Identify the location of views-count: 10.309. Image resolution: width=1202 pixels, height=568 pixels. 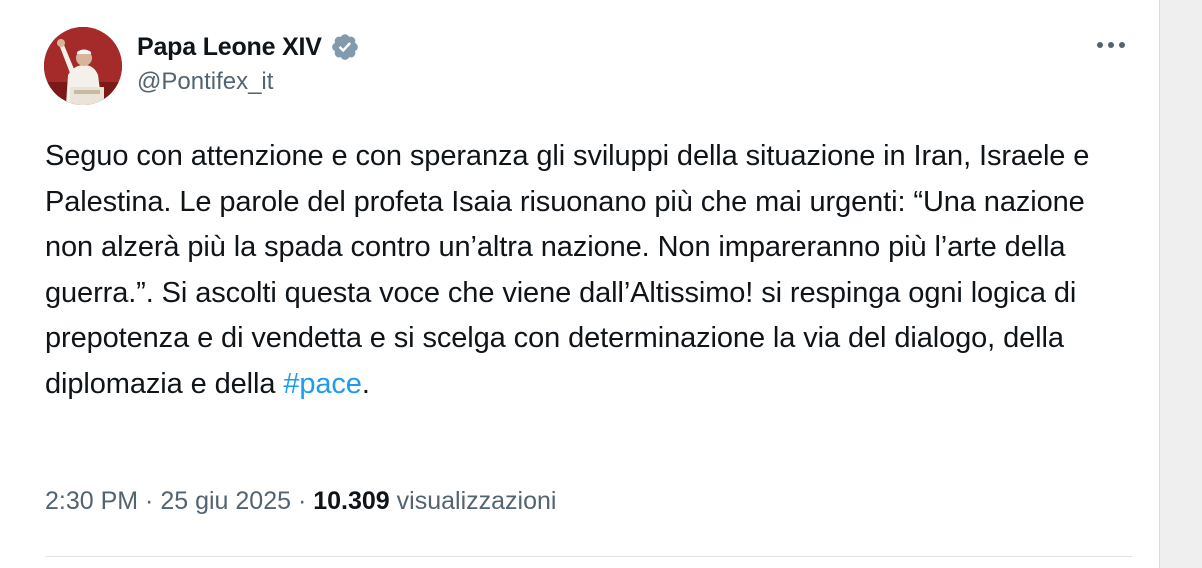
(351, 501).